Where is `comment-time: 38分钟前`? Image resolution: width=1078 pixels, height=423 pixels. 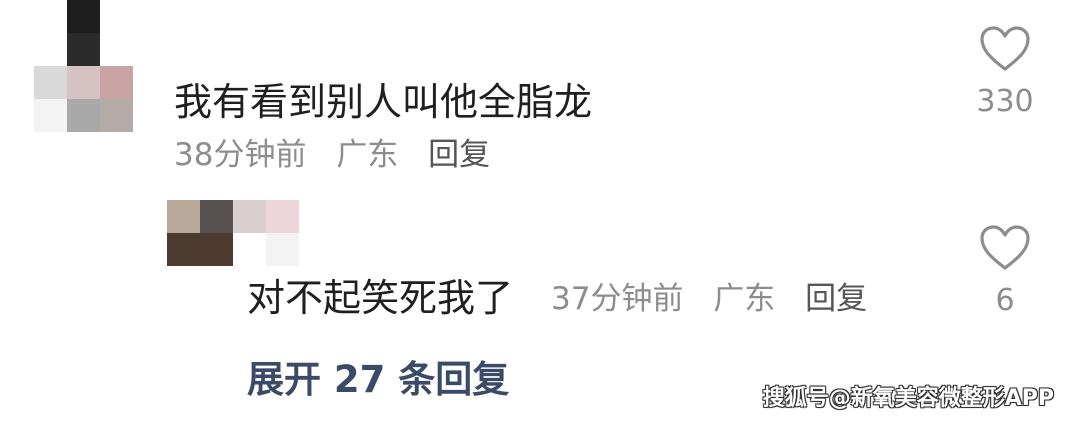 comment-time: 38分钟前 is located at coordinates (240, 155).